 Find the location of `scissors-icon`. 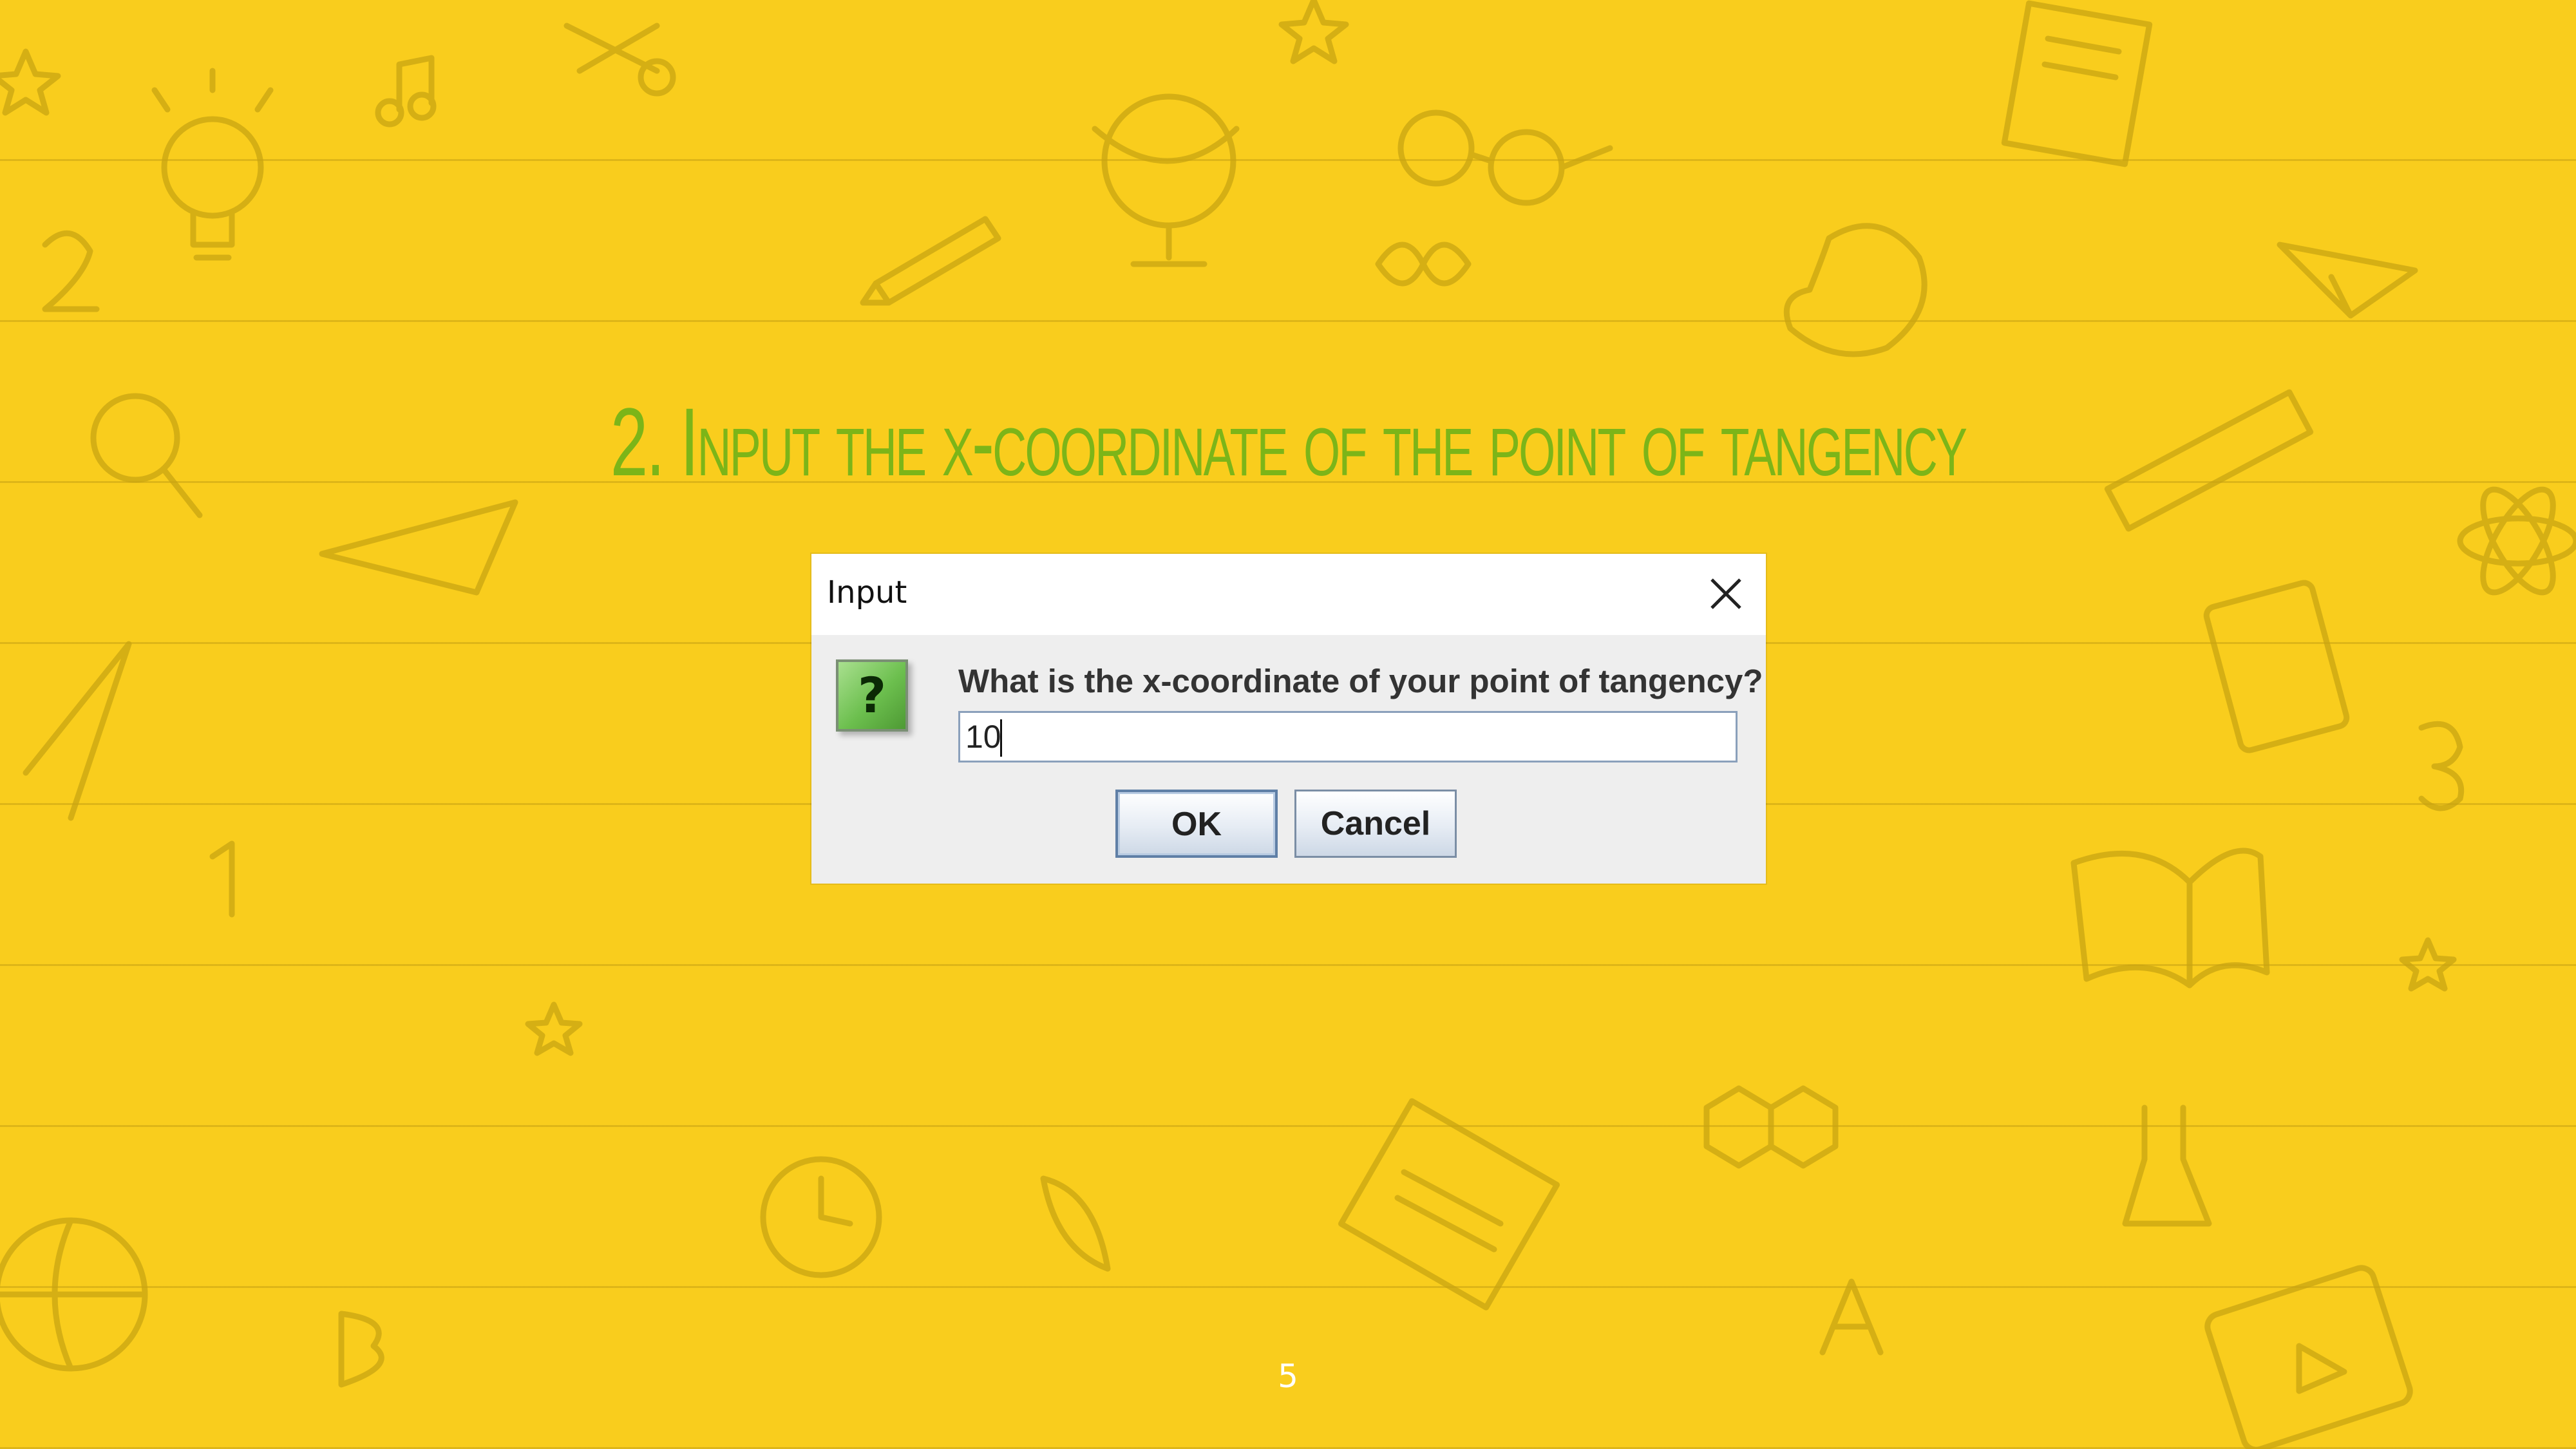

scissors-icon is located at coordinates (620, 60).